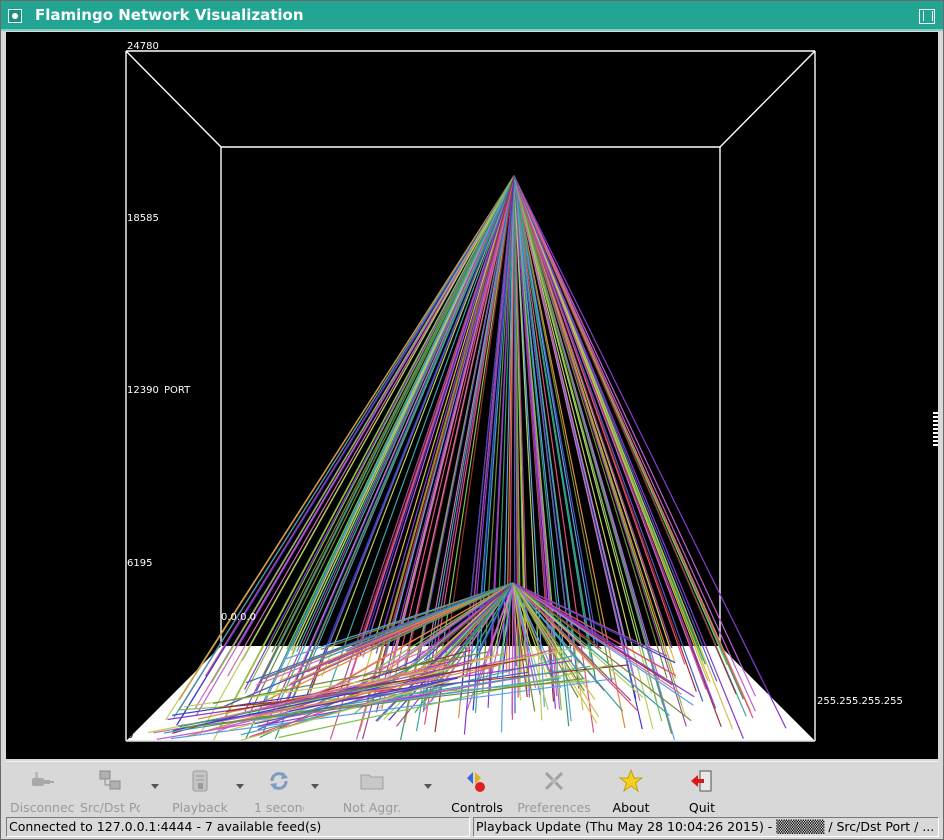  What do you see at coordinates (372, 807) in the screenshot?
I see `aggregation-label: Not Aggr.` at bounding box center [372, 807].